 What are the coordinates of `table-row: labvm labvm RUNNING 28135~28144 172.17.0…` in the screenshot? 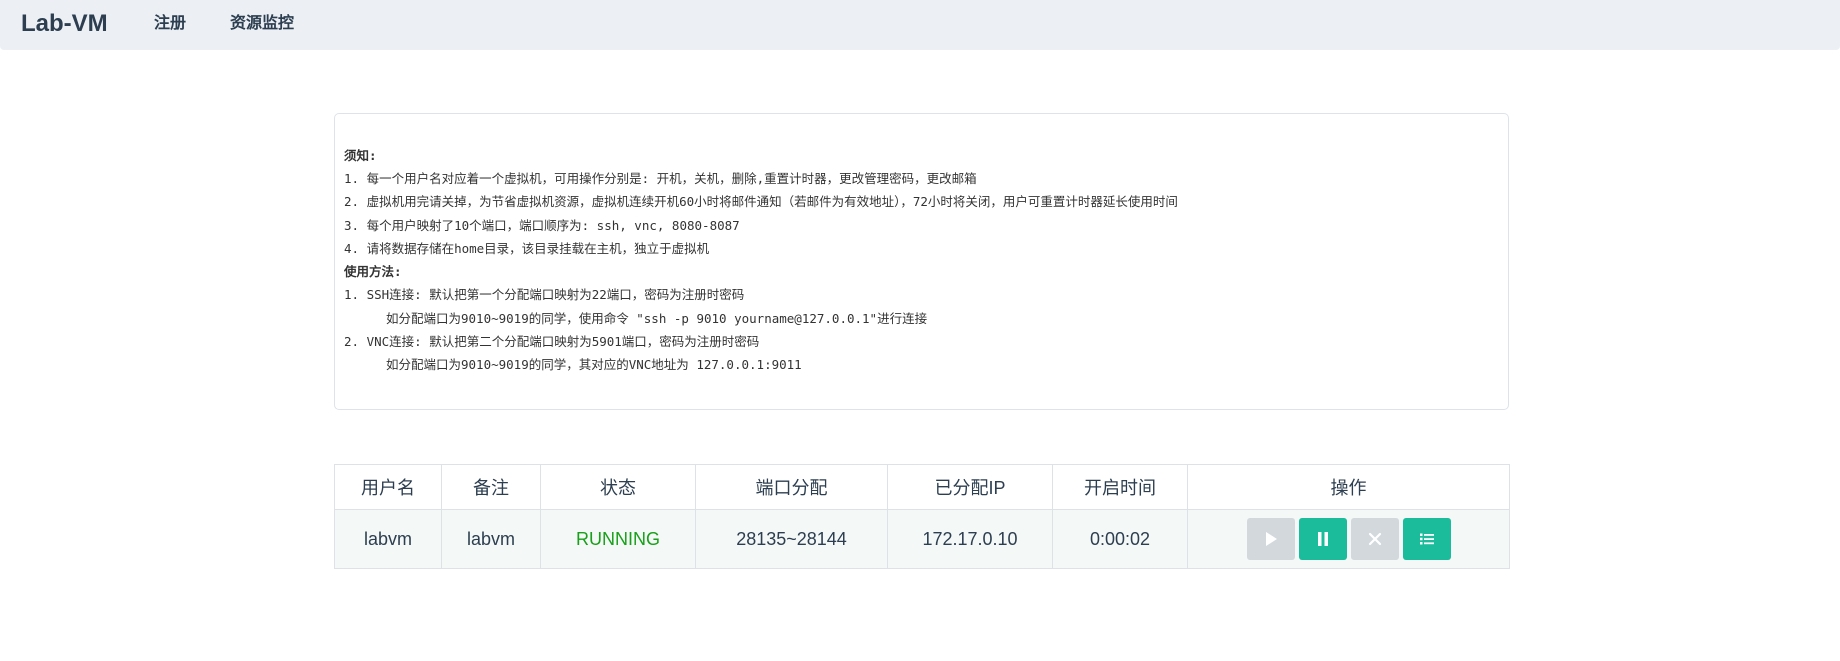 It's located at (922, 539).